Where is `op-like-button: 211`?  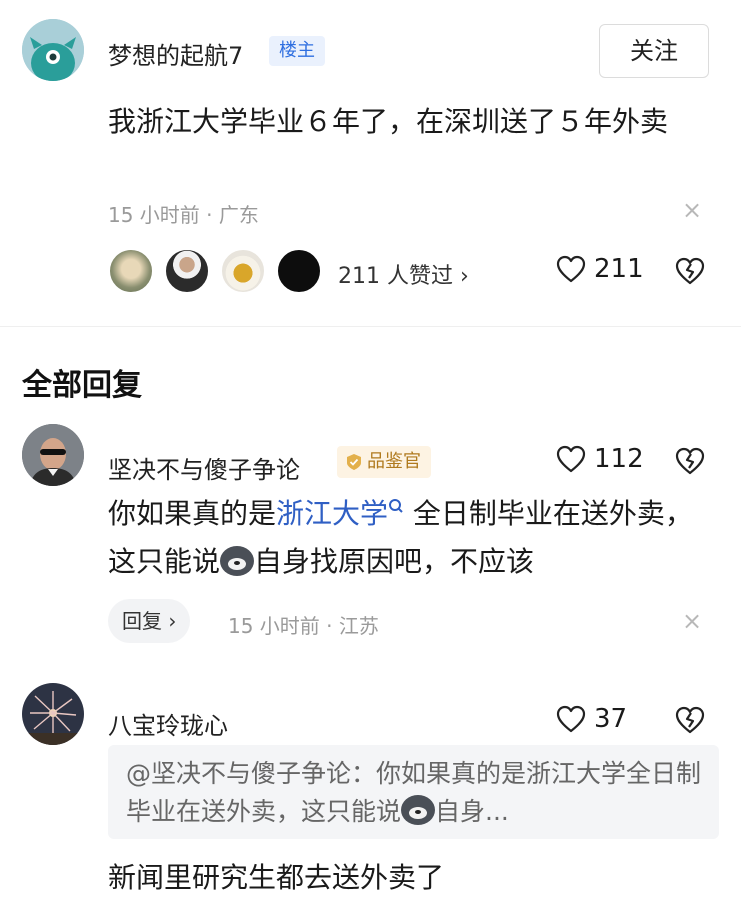
op-like-button: 211 is located at coordinates (600, 269).